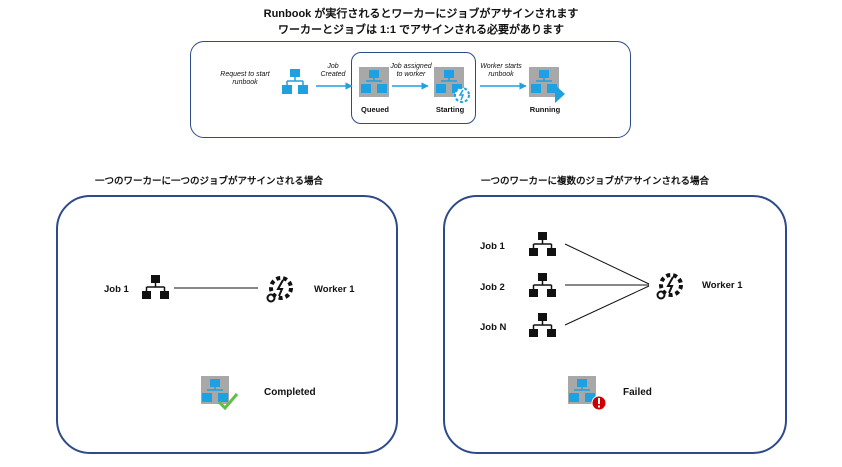 This screenshot has height=467, width=842. I want to click on right-job-n-label: Job N, so click(493, 327).